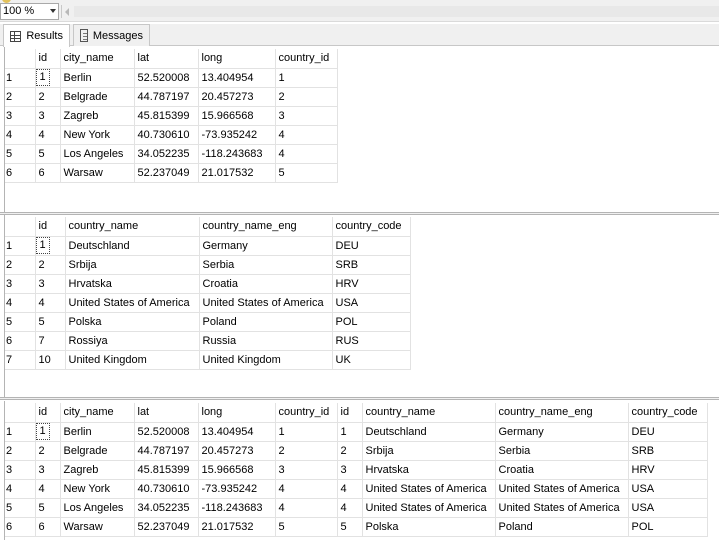 The width and height of the screenshot is (719, 540). What do you see at coordinates (237, 173) in the screenshot?
I see `table-cell: 21.017532` at bounding box center [237, 173].